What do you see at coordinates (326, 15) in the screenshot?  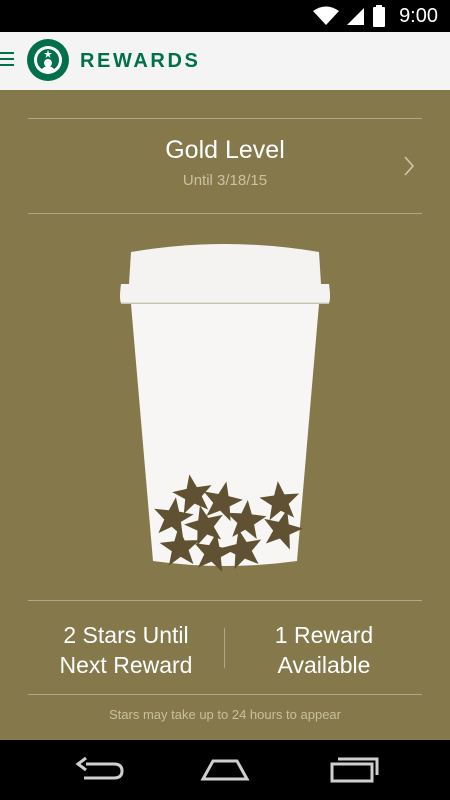 I see `wifi-icon` at bounding box center [326, 15].